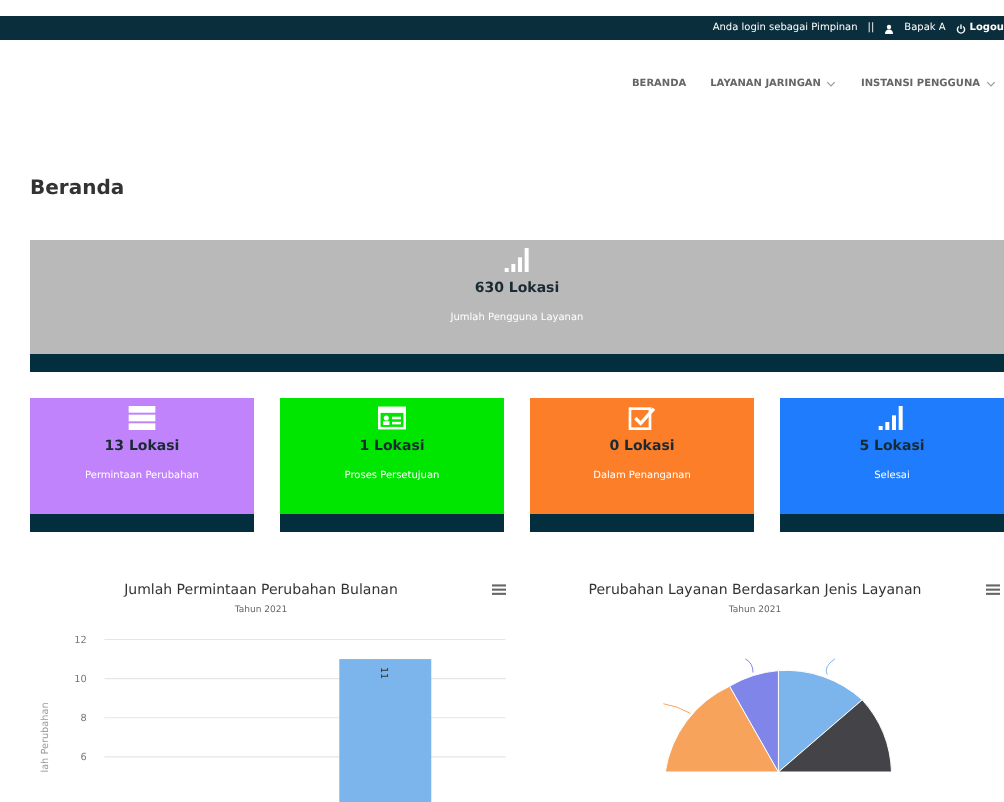  I want to click on checkbox-icon, so click(642, 418).